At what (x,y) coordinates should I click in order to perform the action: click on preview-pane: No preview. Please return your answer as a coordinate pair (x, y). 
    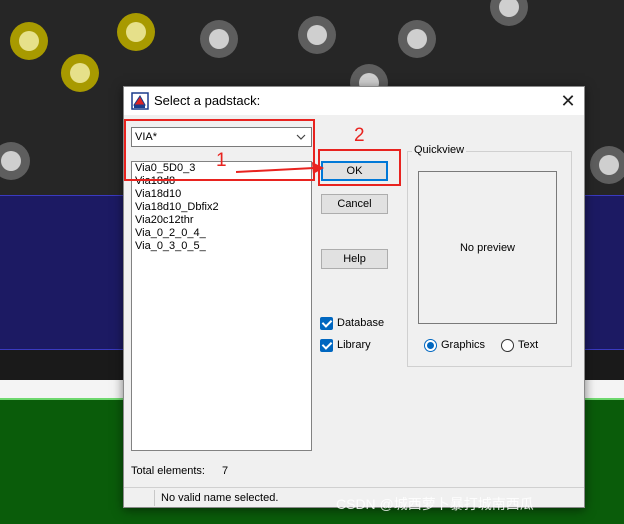
    Looking at the image, I should click on (487, 247).